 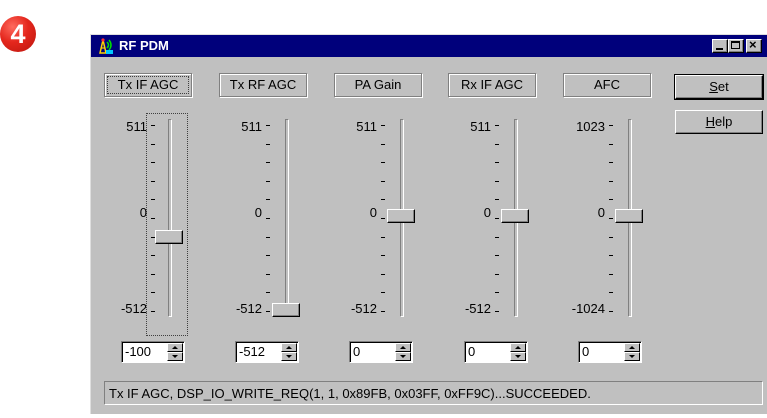 What do you see at coordinates (429, 46) in the screenshot?
I see `title-bar: RF PDM ×` at bounding box center [429, 46].